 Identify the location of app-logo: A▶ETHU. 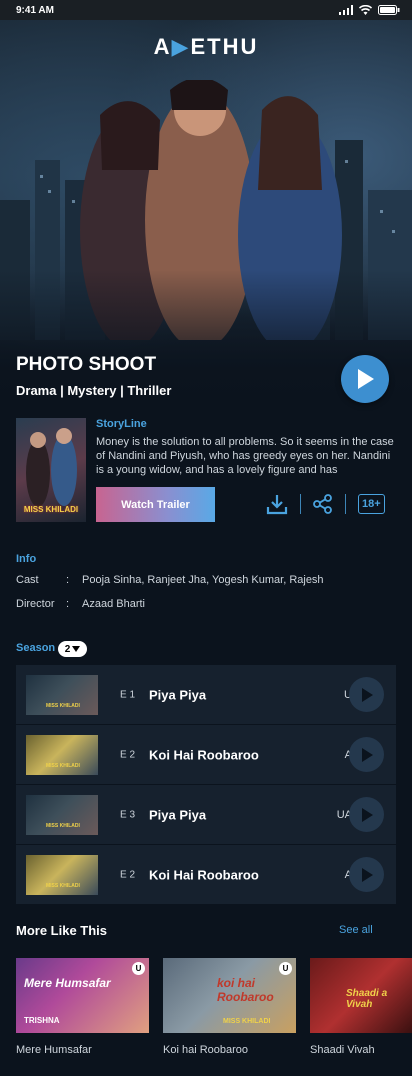
(206, 47).